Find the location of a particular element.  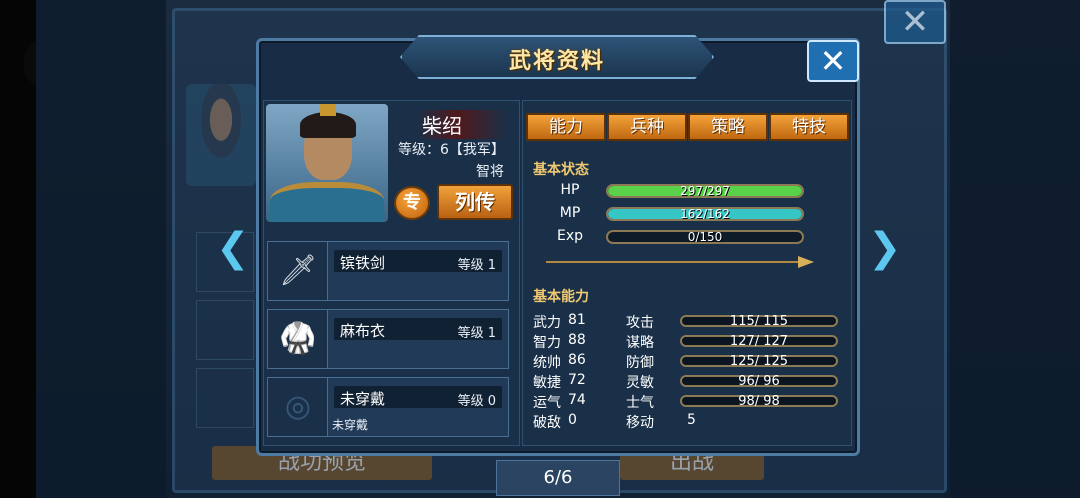

attribute-value: 81 is located at coordinates (577, 320).